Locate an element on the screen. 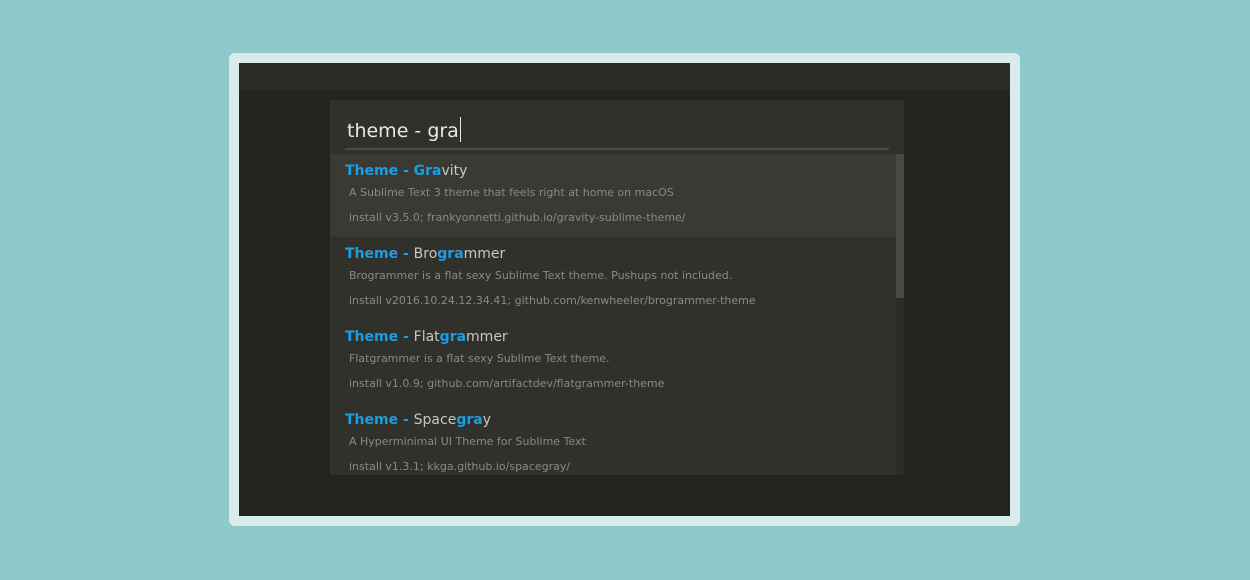  package-title: Theme - Gravity is located at coordinates (406, 171).